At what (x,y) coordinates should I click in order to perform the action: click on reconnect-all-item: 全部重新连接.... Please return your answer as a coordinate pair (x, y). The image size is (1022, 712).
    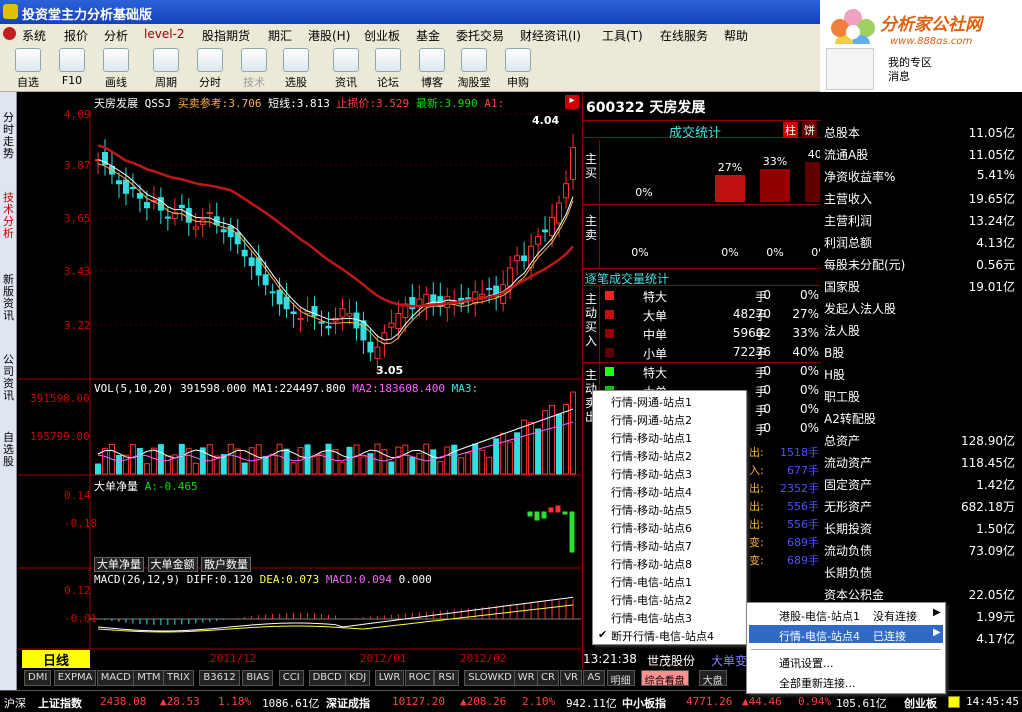
    Looking at the image, I should click on (817, 683).